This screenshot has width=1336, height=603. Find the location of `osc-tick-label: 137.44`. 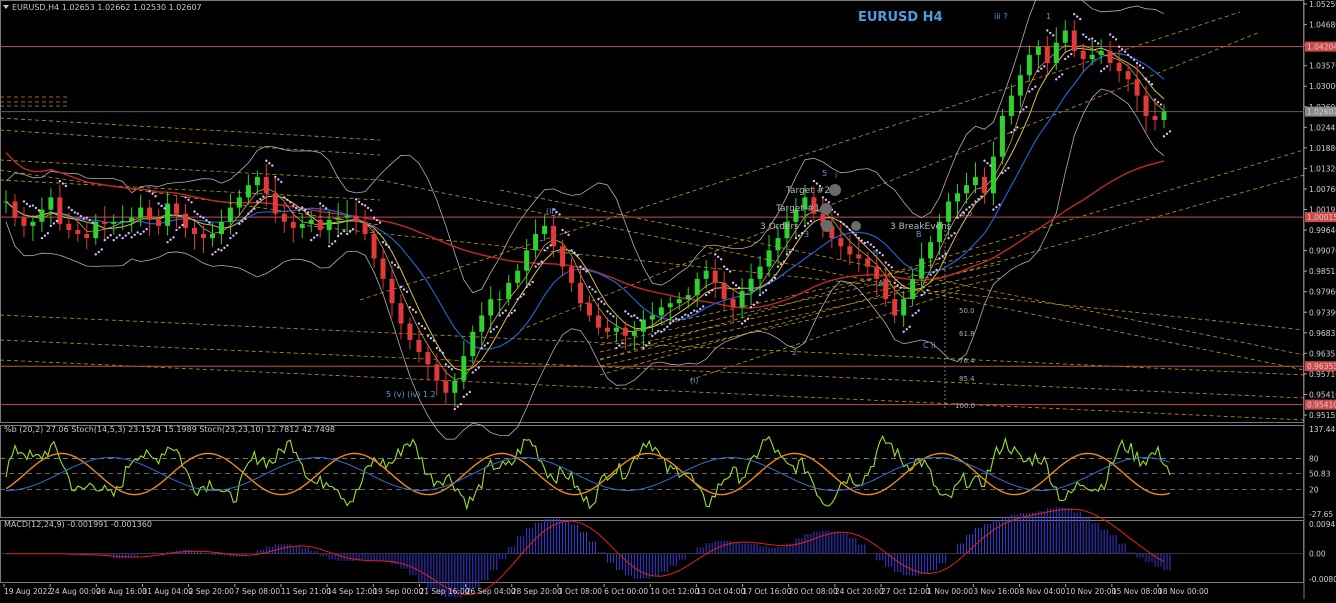

osc-tick-label: 137.44 is located at coordinates (1322, 429).